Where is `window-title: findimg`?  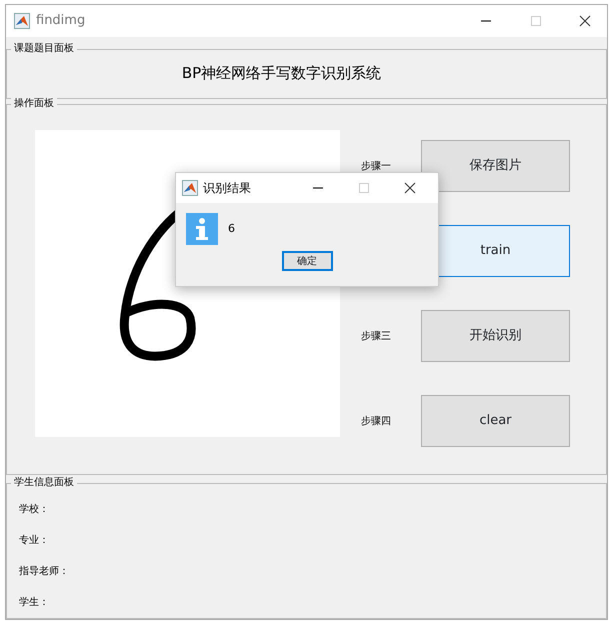
window-title: findimg is located at coordinates (61, 21).